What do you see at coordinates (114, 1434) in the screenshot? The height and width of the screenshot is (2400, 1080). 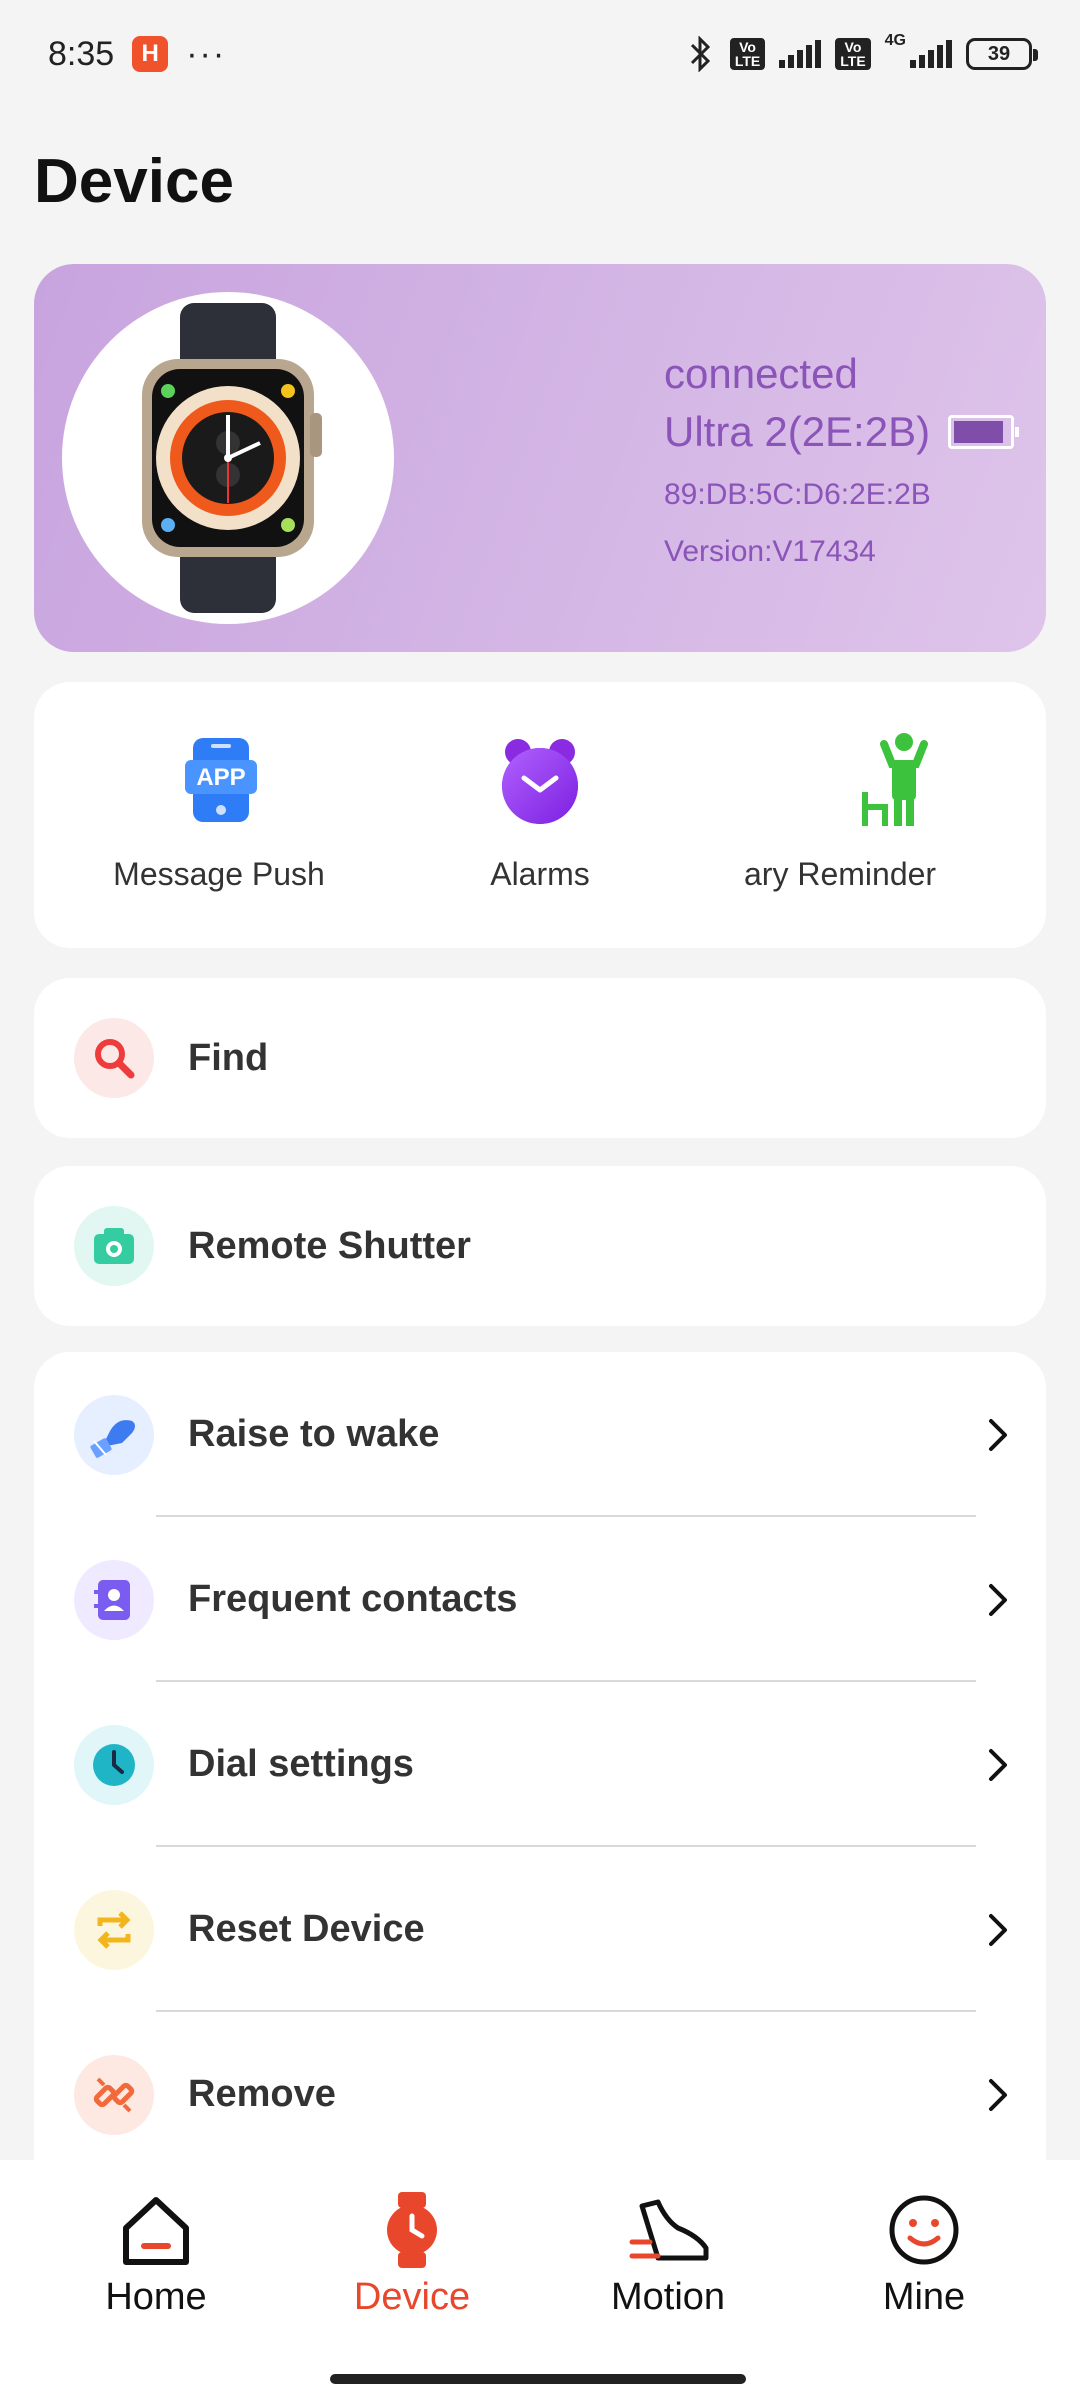 I see `raise-wrist-icon` at bounding box center [114, 1434].